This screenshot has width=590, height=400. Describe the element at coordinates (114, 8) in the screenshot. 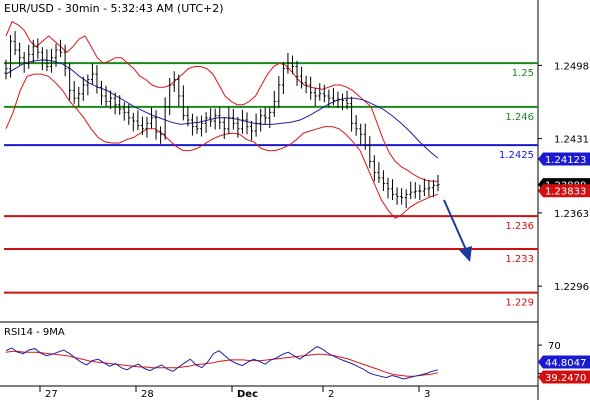

I see `chart-title: EUR/USD - 30min - 5:32:43 AM (UTC+2)` at that location.